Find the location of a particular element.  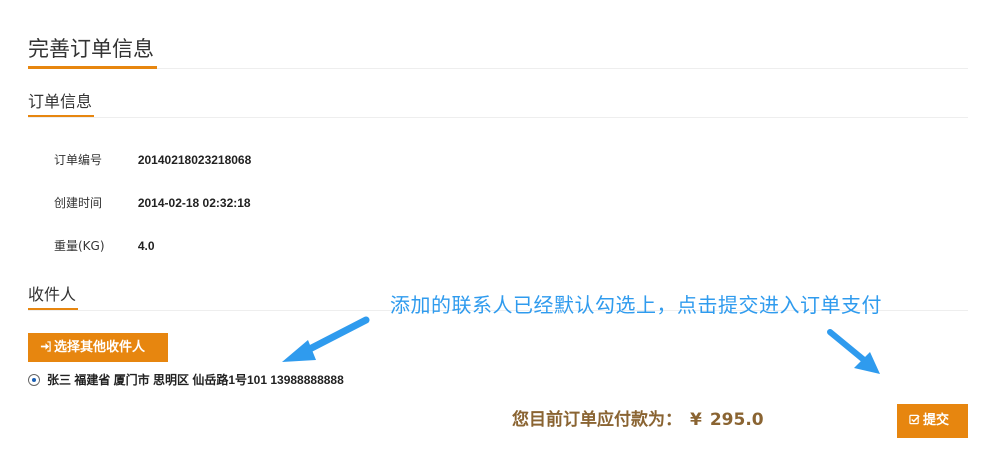

help-annotation: 添加的联系人已经默认勾选上，点击提交进入订单支付 is located at coordinates (636, 305).